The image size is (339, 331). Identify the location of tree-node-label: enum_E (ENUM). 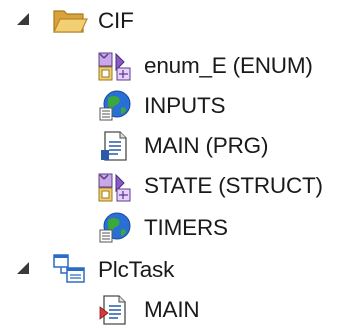
(228, 65).